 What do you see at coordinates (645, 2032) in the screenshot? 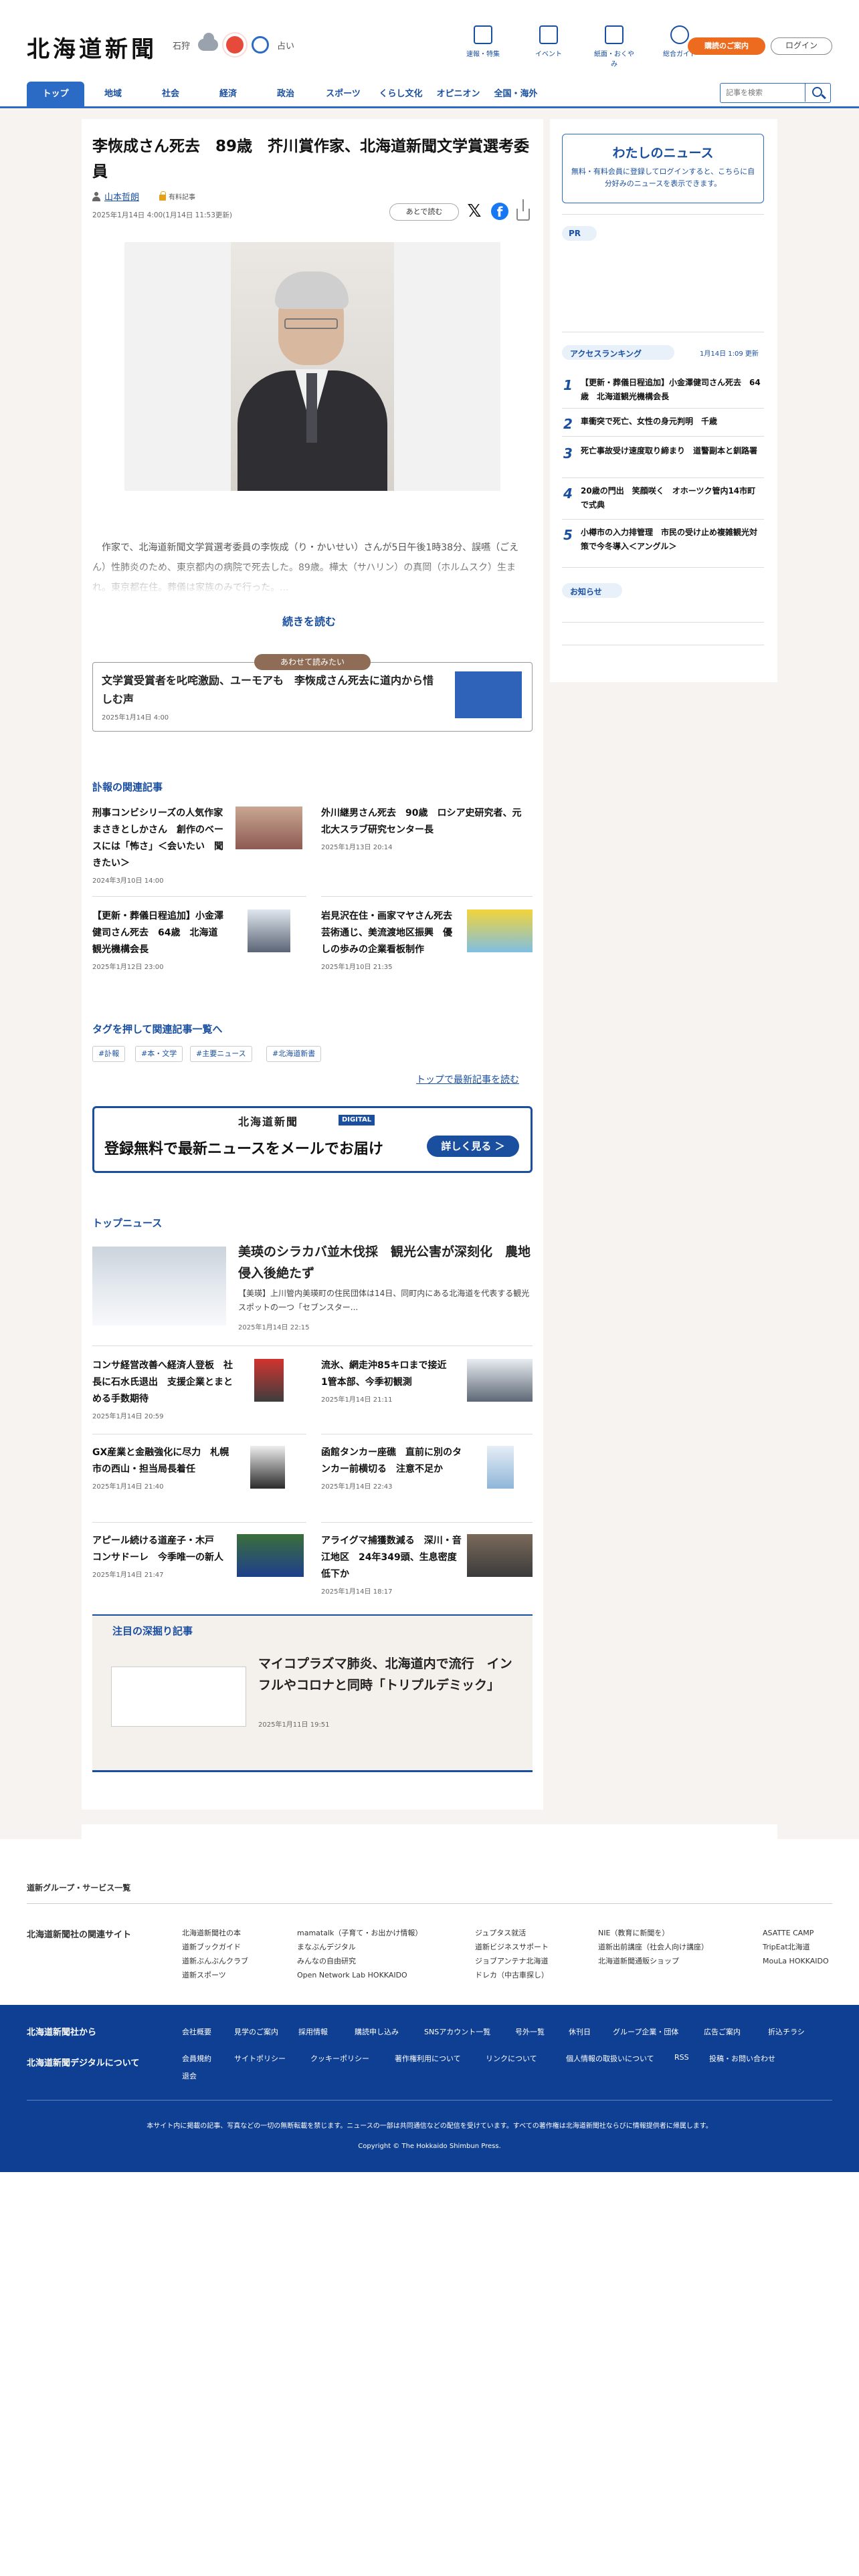
I see `footer-link: グループ企業・団体` at bounding box center [645, 2032].